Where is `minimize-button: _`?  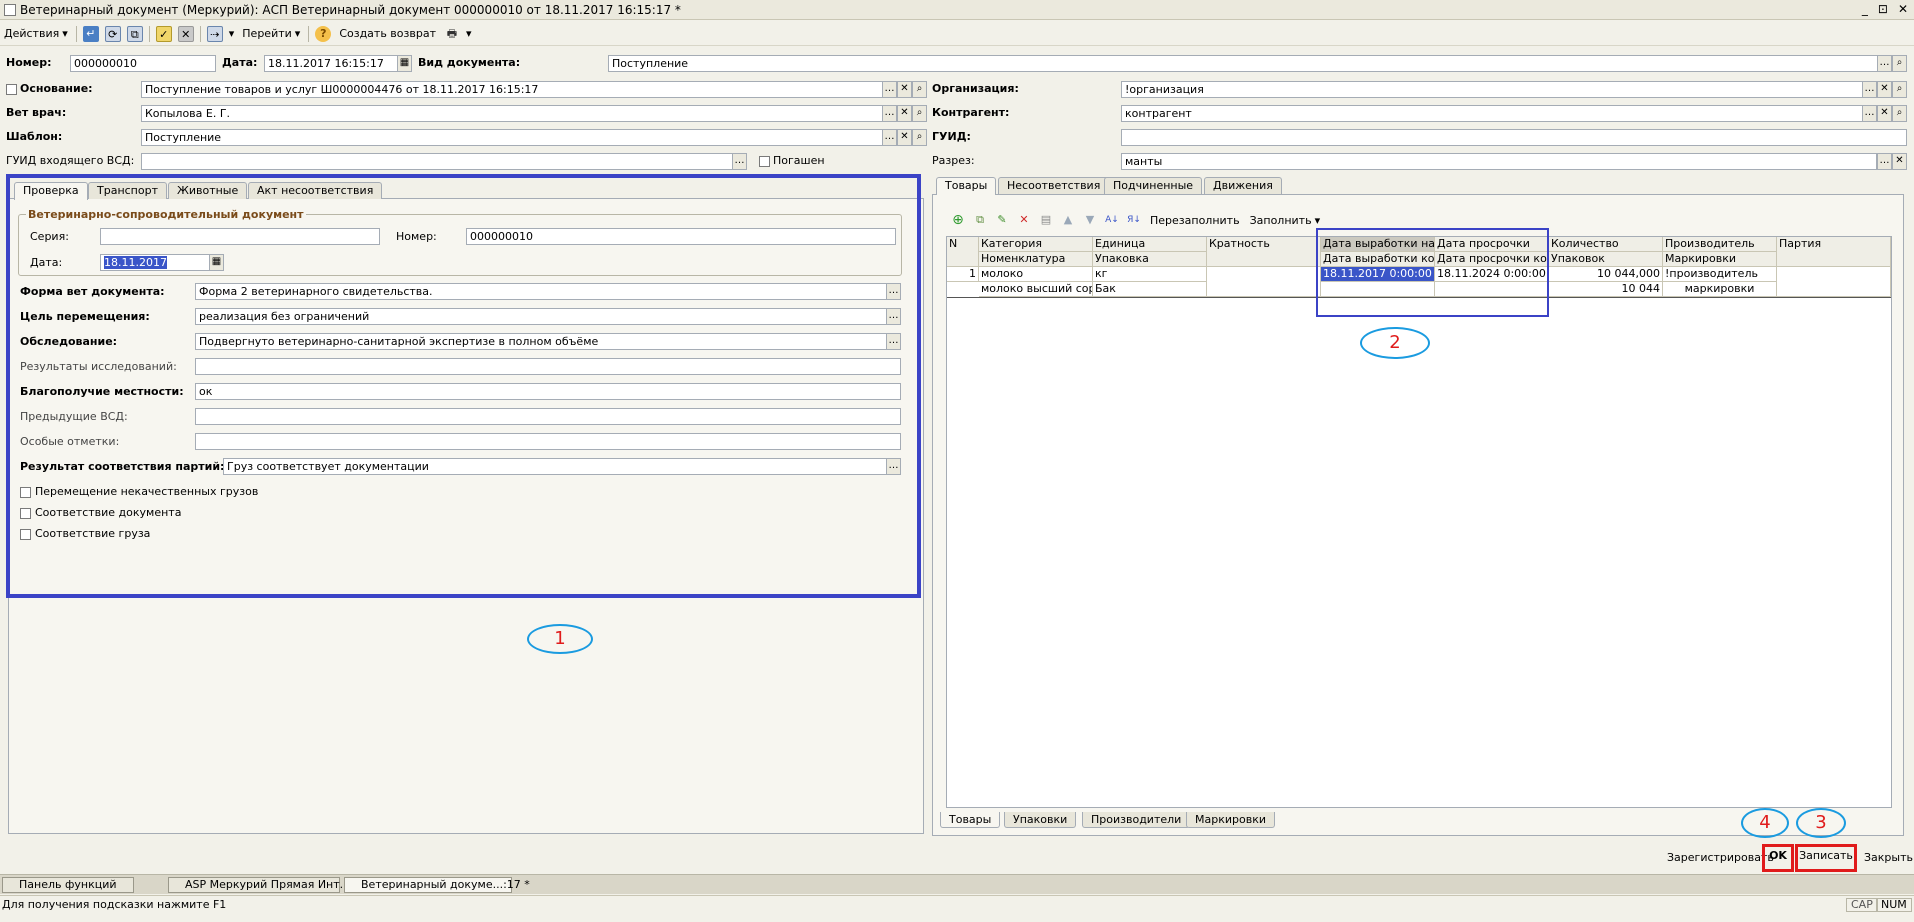
minimize-button: _ is located at coordinates (1865, 9).